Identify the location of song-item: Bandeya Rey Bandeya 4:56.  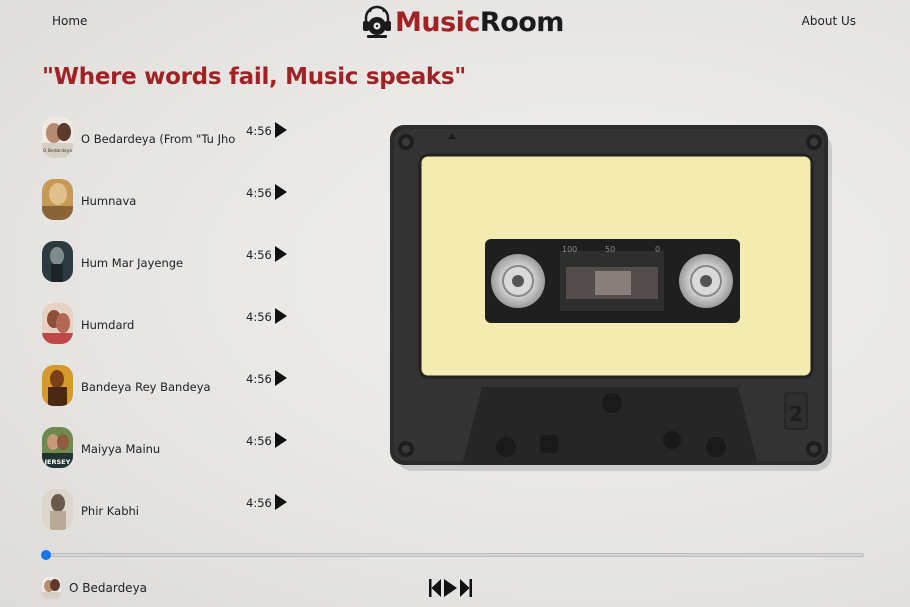
(172, 385).